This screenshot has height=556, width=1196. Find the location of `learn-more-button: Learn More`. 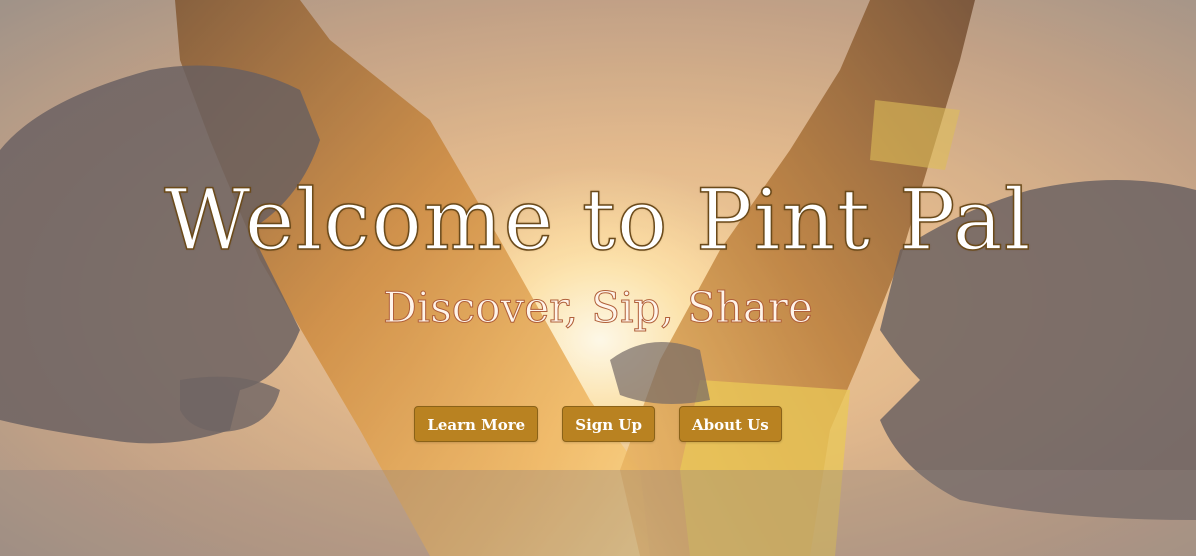

learn-more-button: Learn More is located at coordinates (476, 424).